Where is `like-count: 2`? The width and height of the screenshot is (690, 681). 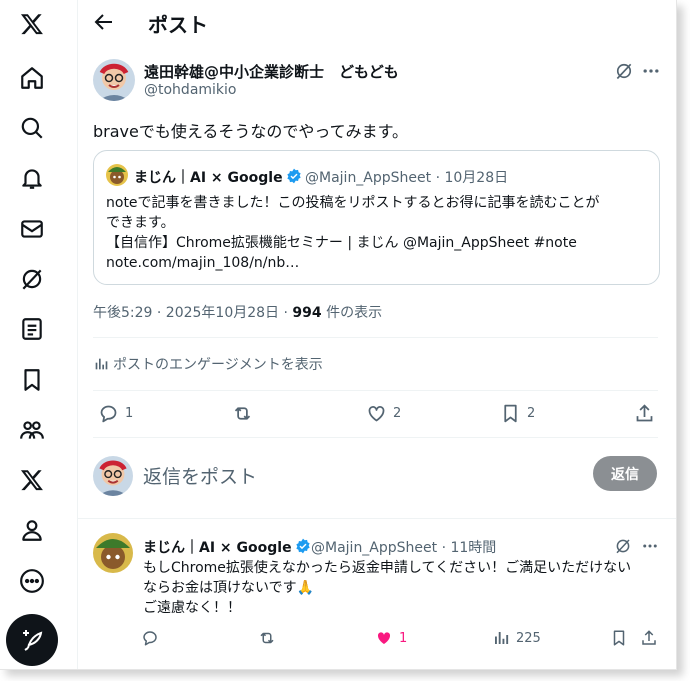 like-count: 2 is located at coordinates (397, 413).